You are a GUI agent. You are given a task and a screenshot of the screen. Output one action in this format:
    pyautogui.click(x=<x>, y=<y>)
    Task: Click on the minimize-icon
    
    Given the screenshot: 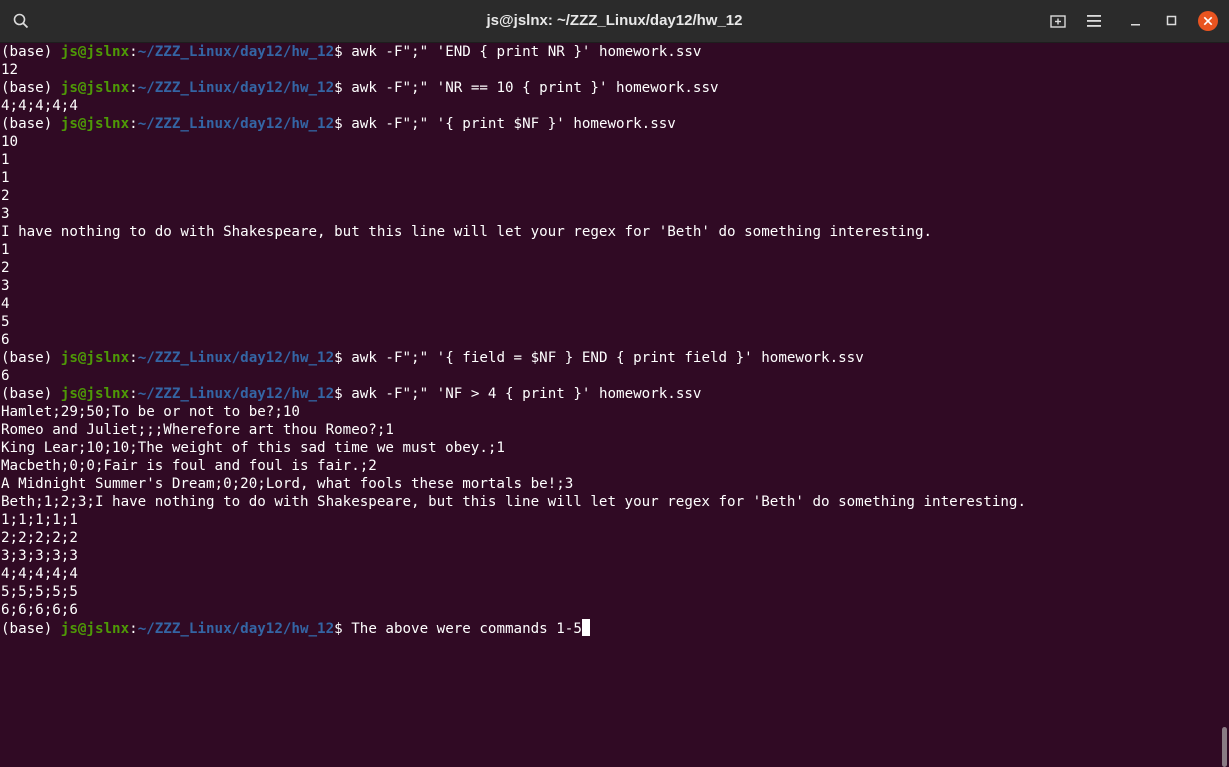 What is the action you would take?
    pyautogui.click(x=1136, y=21)
    